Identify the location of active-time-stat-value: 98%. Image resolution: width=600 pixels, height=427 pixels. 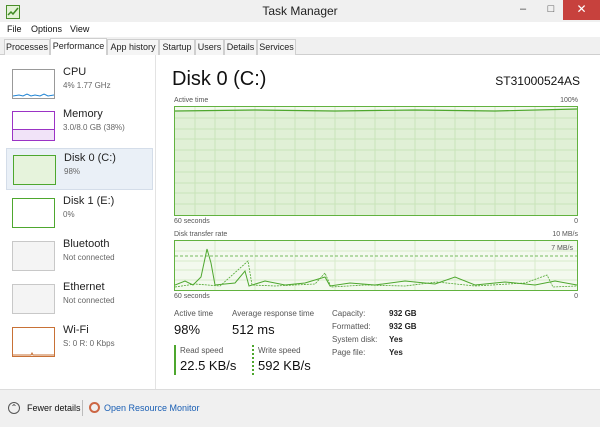
(187, 329).